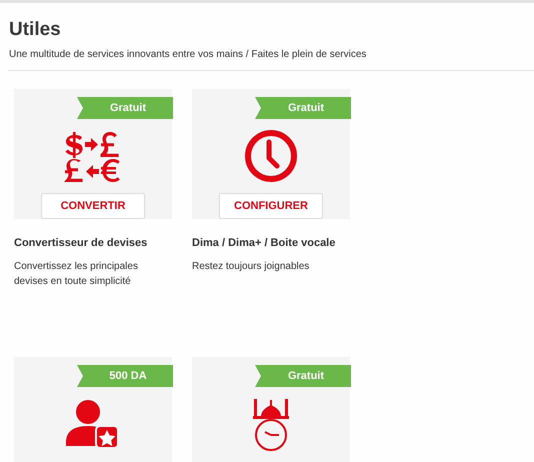 Image resolution: width=534 pixels, height=462 pixels. I want to click on mosque-clock-icon, so click(271, 425).